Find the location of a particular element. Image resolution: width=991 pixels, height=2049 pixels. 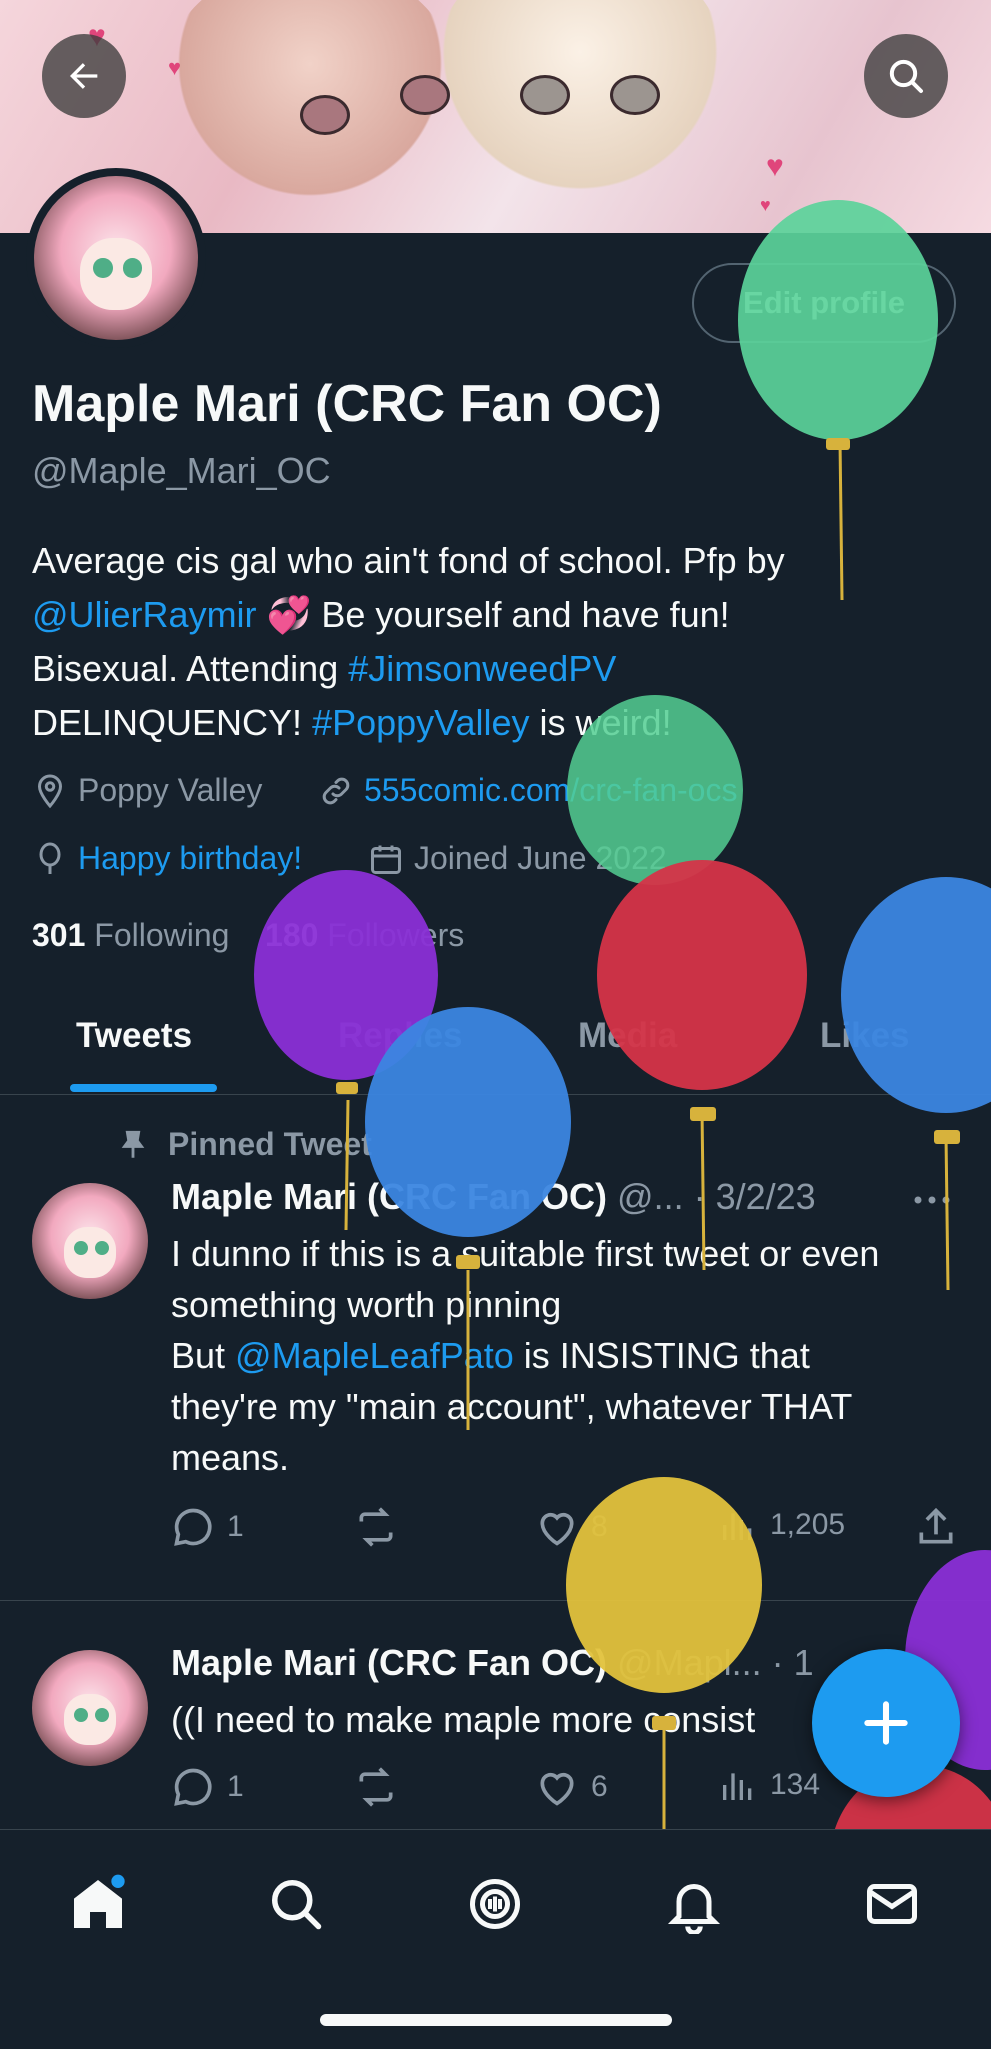

tab-replies: Replies is located at coordinates (400, 1045).